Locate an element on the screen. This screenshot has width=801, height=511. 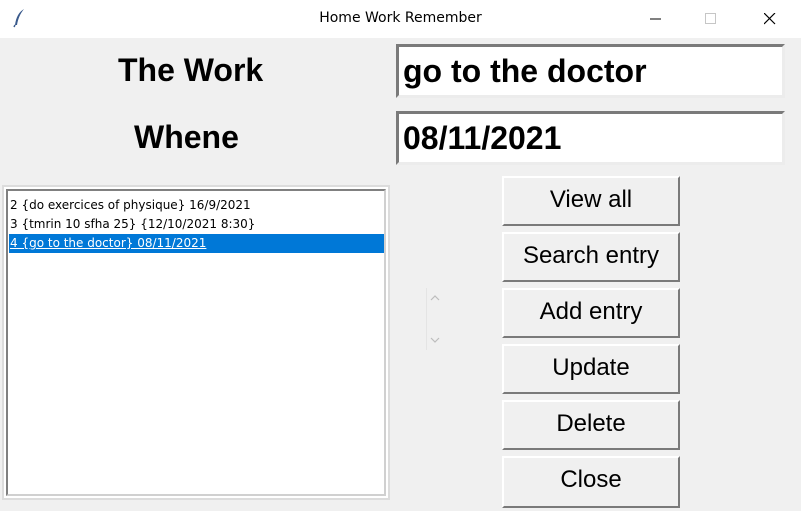
update-button: Update is located at coordinates (591, 369).